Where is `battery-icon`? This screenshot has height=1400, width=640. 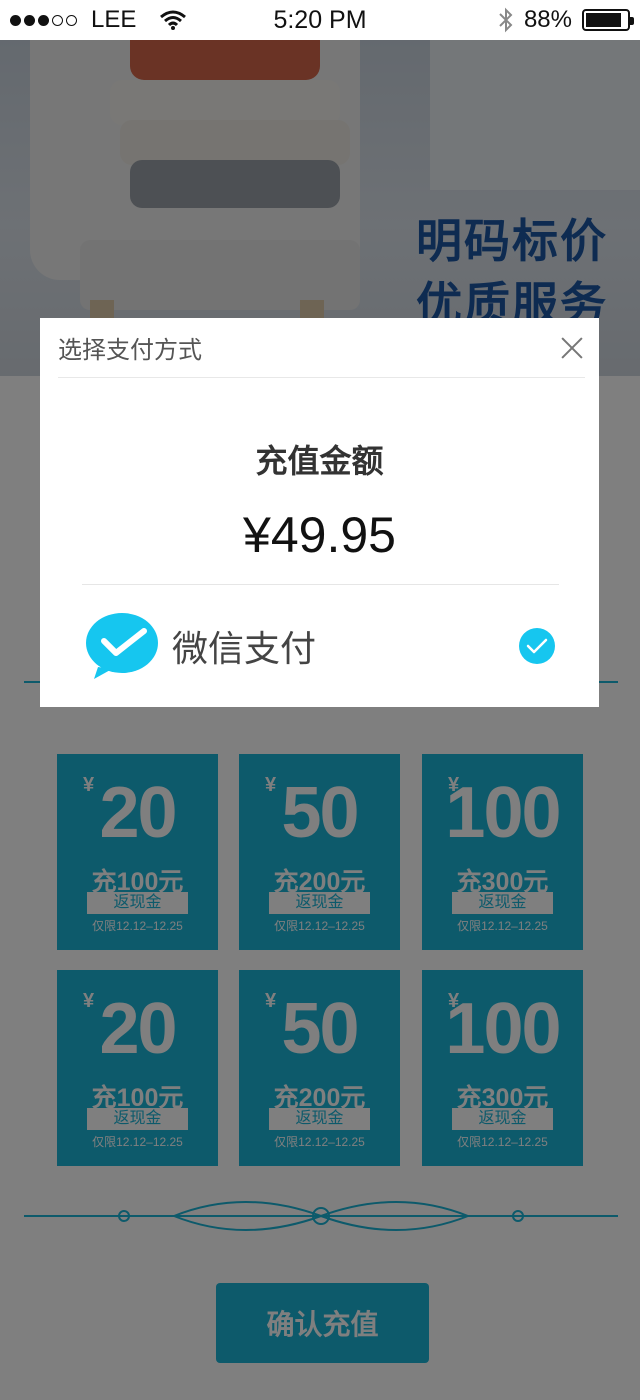 battery-icon is located at coordinates (608, 20).